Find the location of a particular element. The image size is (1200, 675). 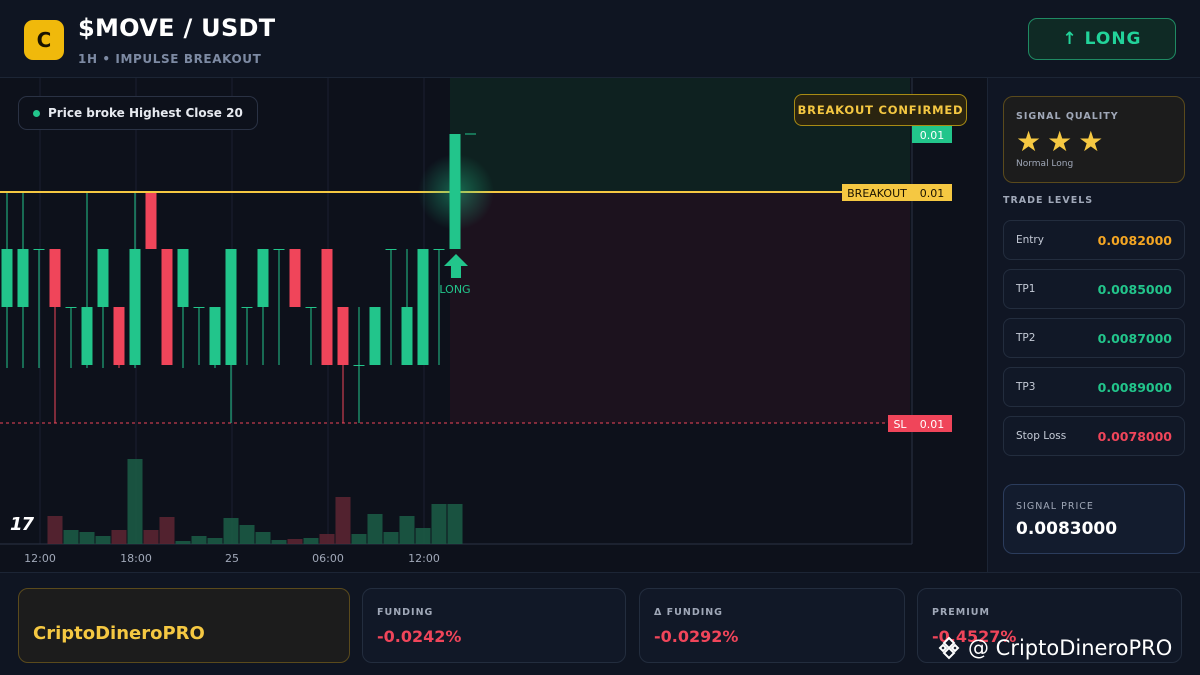

brand-card: CriptoDineroPRO is located at coordinates (184, 625).